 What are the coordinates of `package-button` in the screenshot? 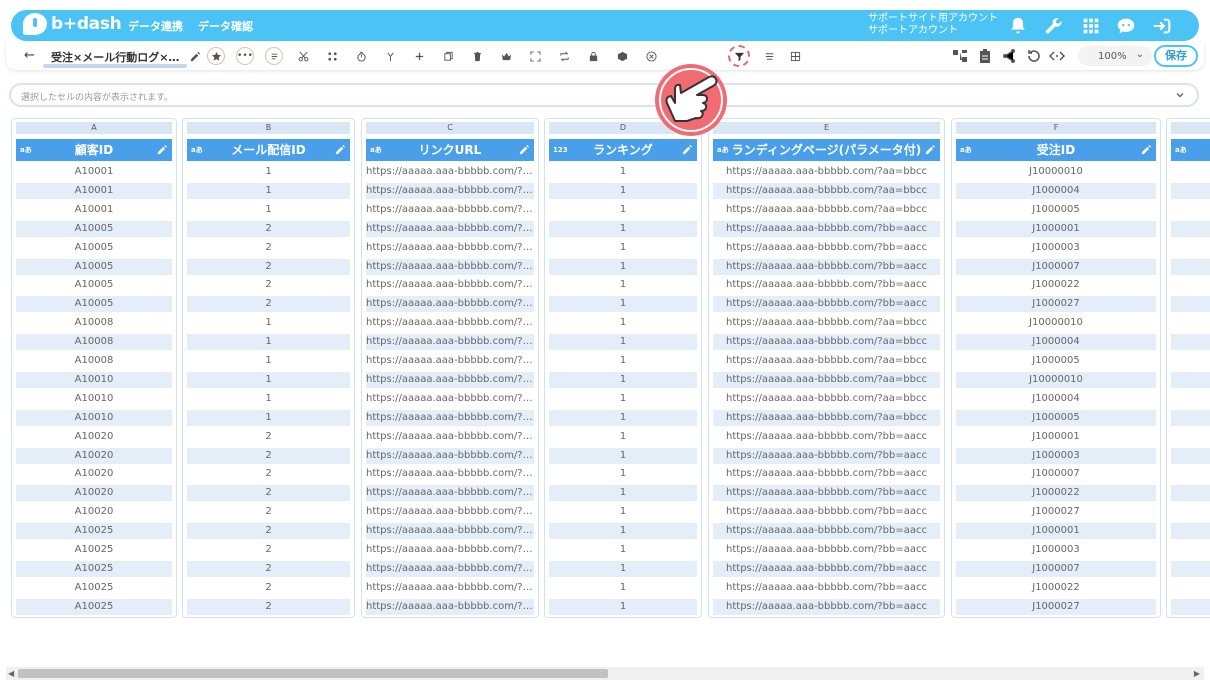 It's located at (622, 56).